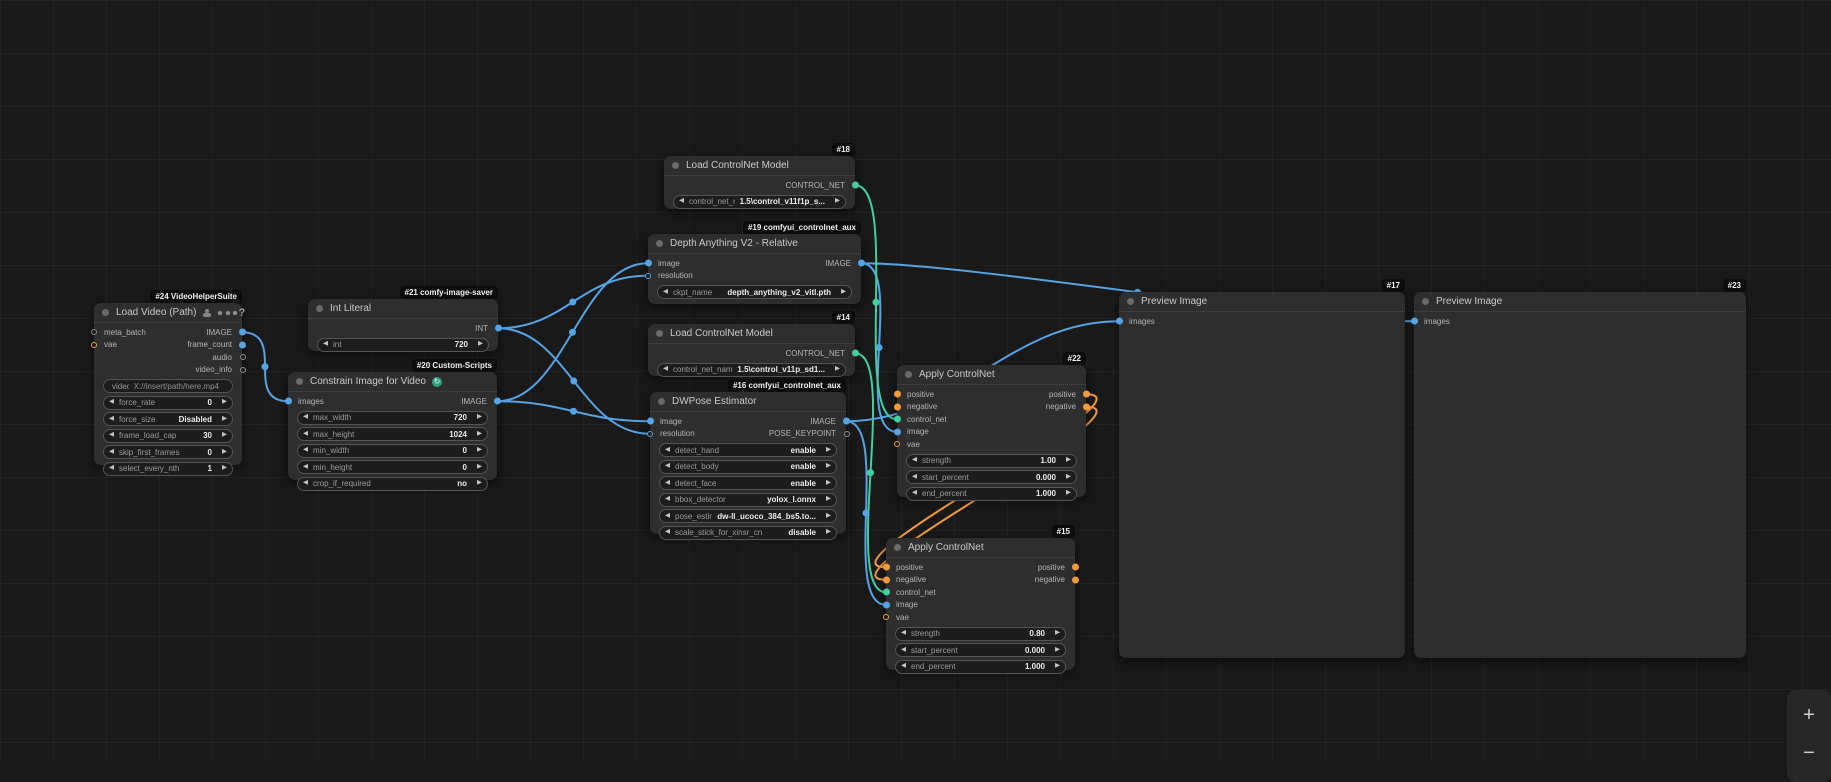  What do you see at coordinates (846, 433) in the screenshot?
I see `pose-keypoint-output-dot` at bounding box center [846, 433].